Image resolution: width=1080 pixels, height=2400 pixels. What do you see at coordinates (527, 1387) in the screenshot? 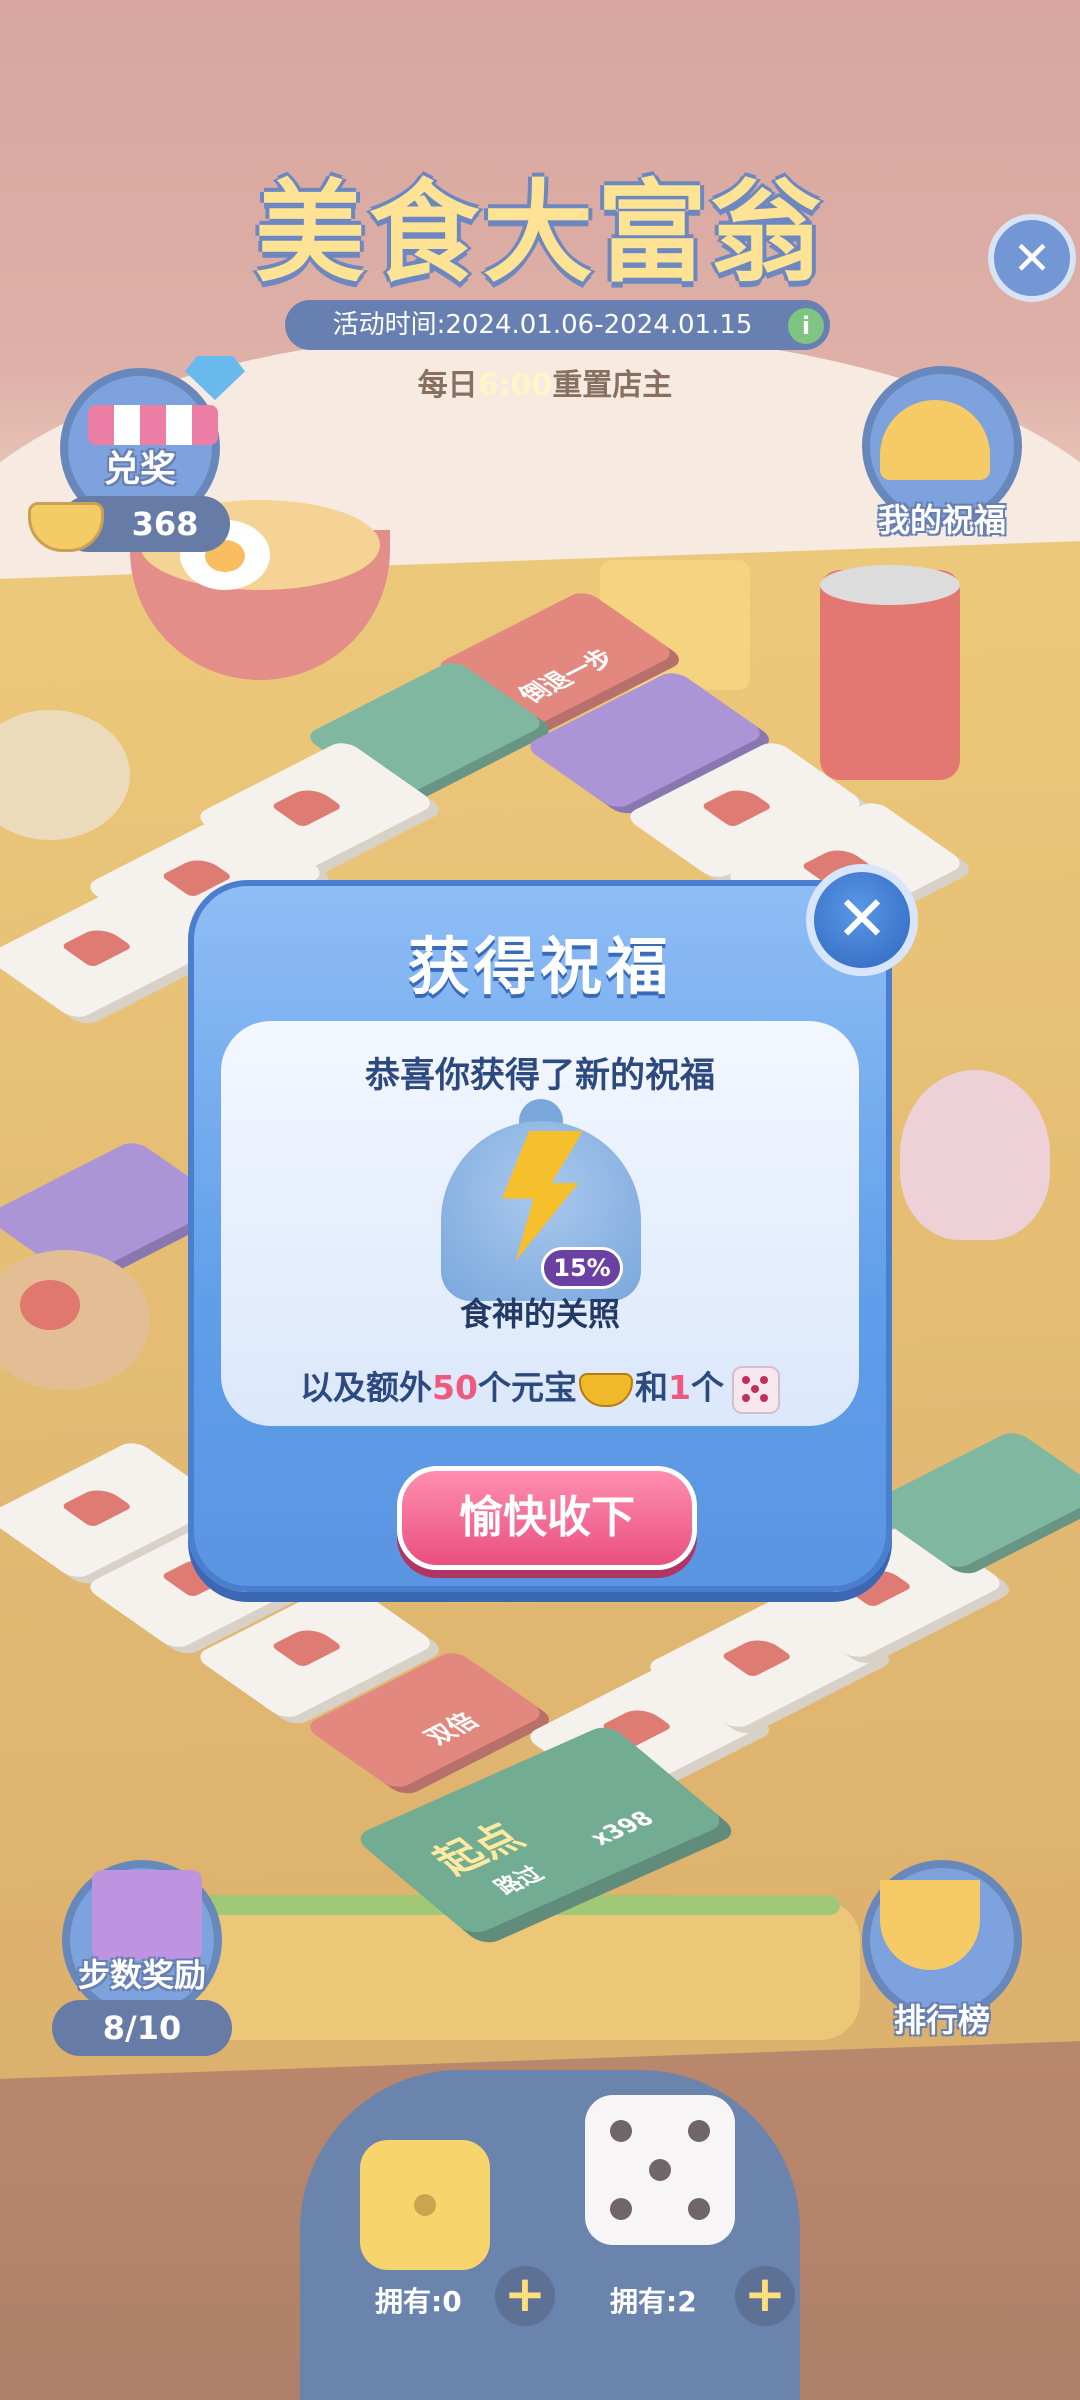
I see `extra-ingot-unit: 个元宝` at bounding box center [527, 1387].